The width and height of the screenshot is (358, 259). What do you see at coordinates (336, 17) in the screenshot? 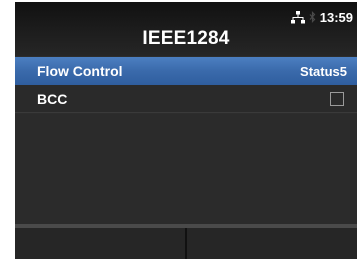
I see `clock: 13:59` at bounding box center [336, 17].